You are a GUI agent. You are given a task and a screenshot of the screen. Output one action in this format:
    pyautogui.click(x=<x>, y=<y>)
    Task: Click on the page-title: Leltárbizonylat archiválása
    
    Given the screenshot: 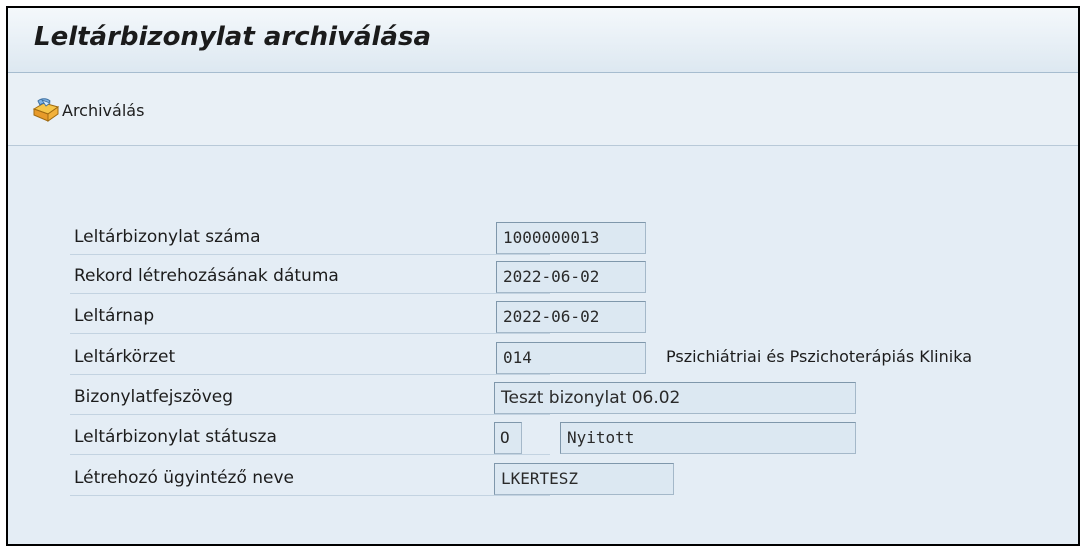 What is the action you would take?
    pyautogui.click(x=232, y=37)
    